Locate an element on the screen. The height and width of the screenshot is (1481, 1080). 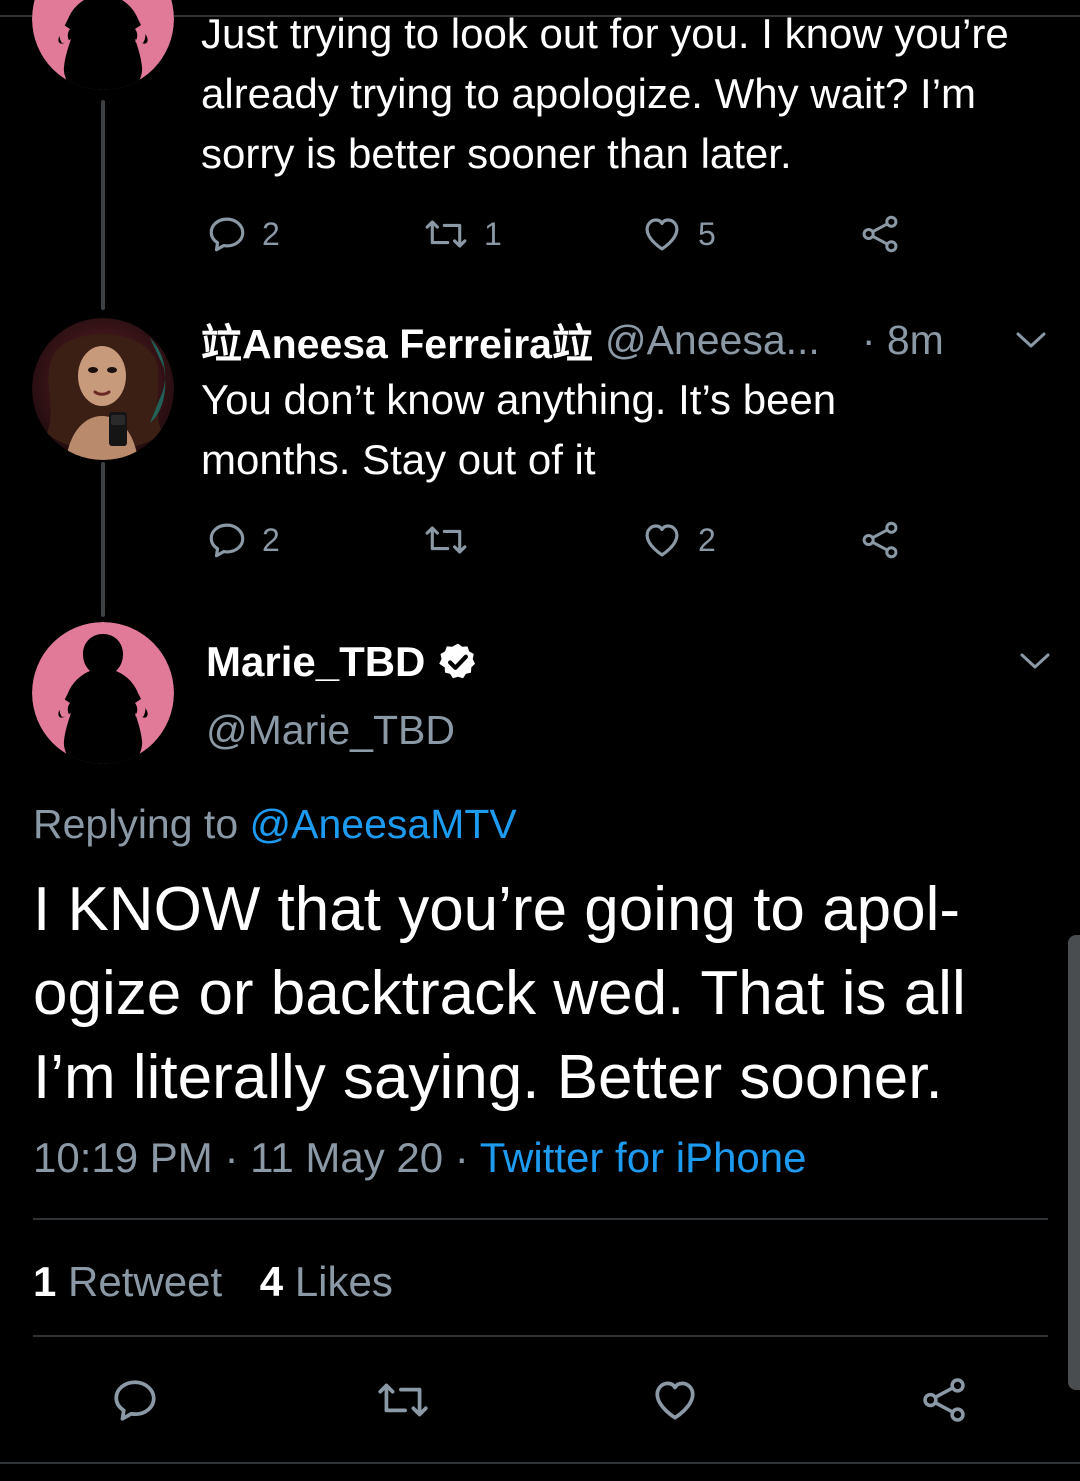
replying-to-label: Replying to is located at coordinates (136, 824).